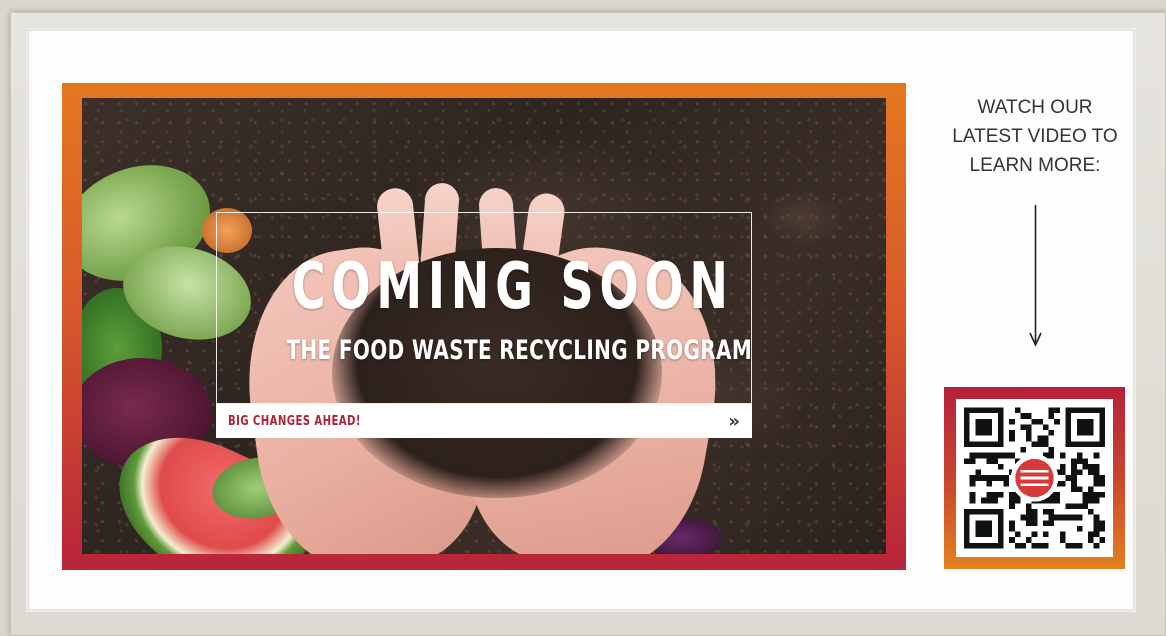  What do you see at coordinates (484, 421) in the screenshot?
I see `banner-bar: BIG CHANGES AHEAD! »` at bounding box center [484, 421].